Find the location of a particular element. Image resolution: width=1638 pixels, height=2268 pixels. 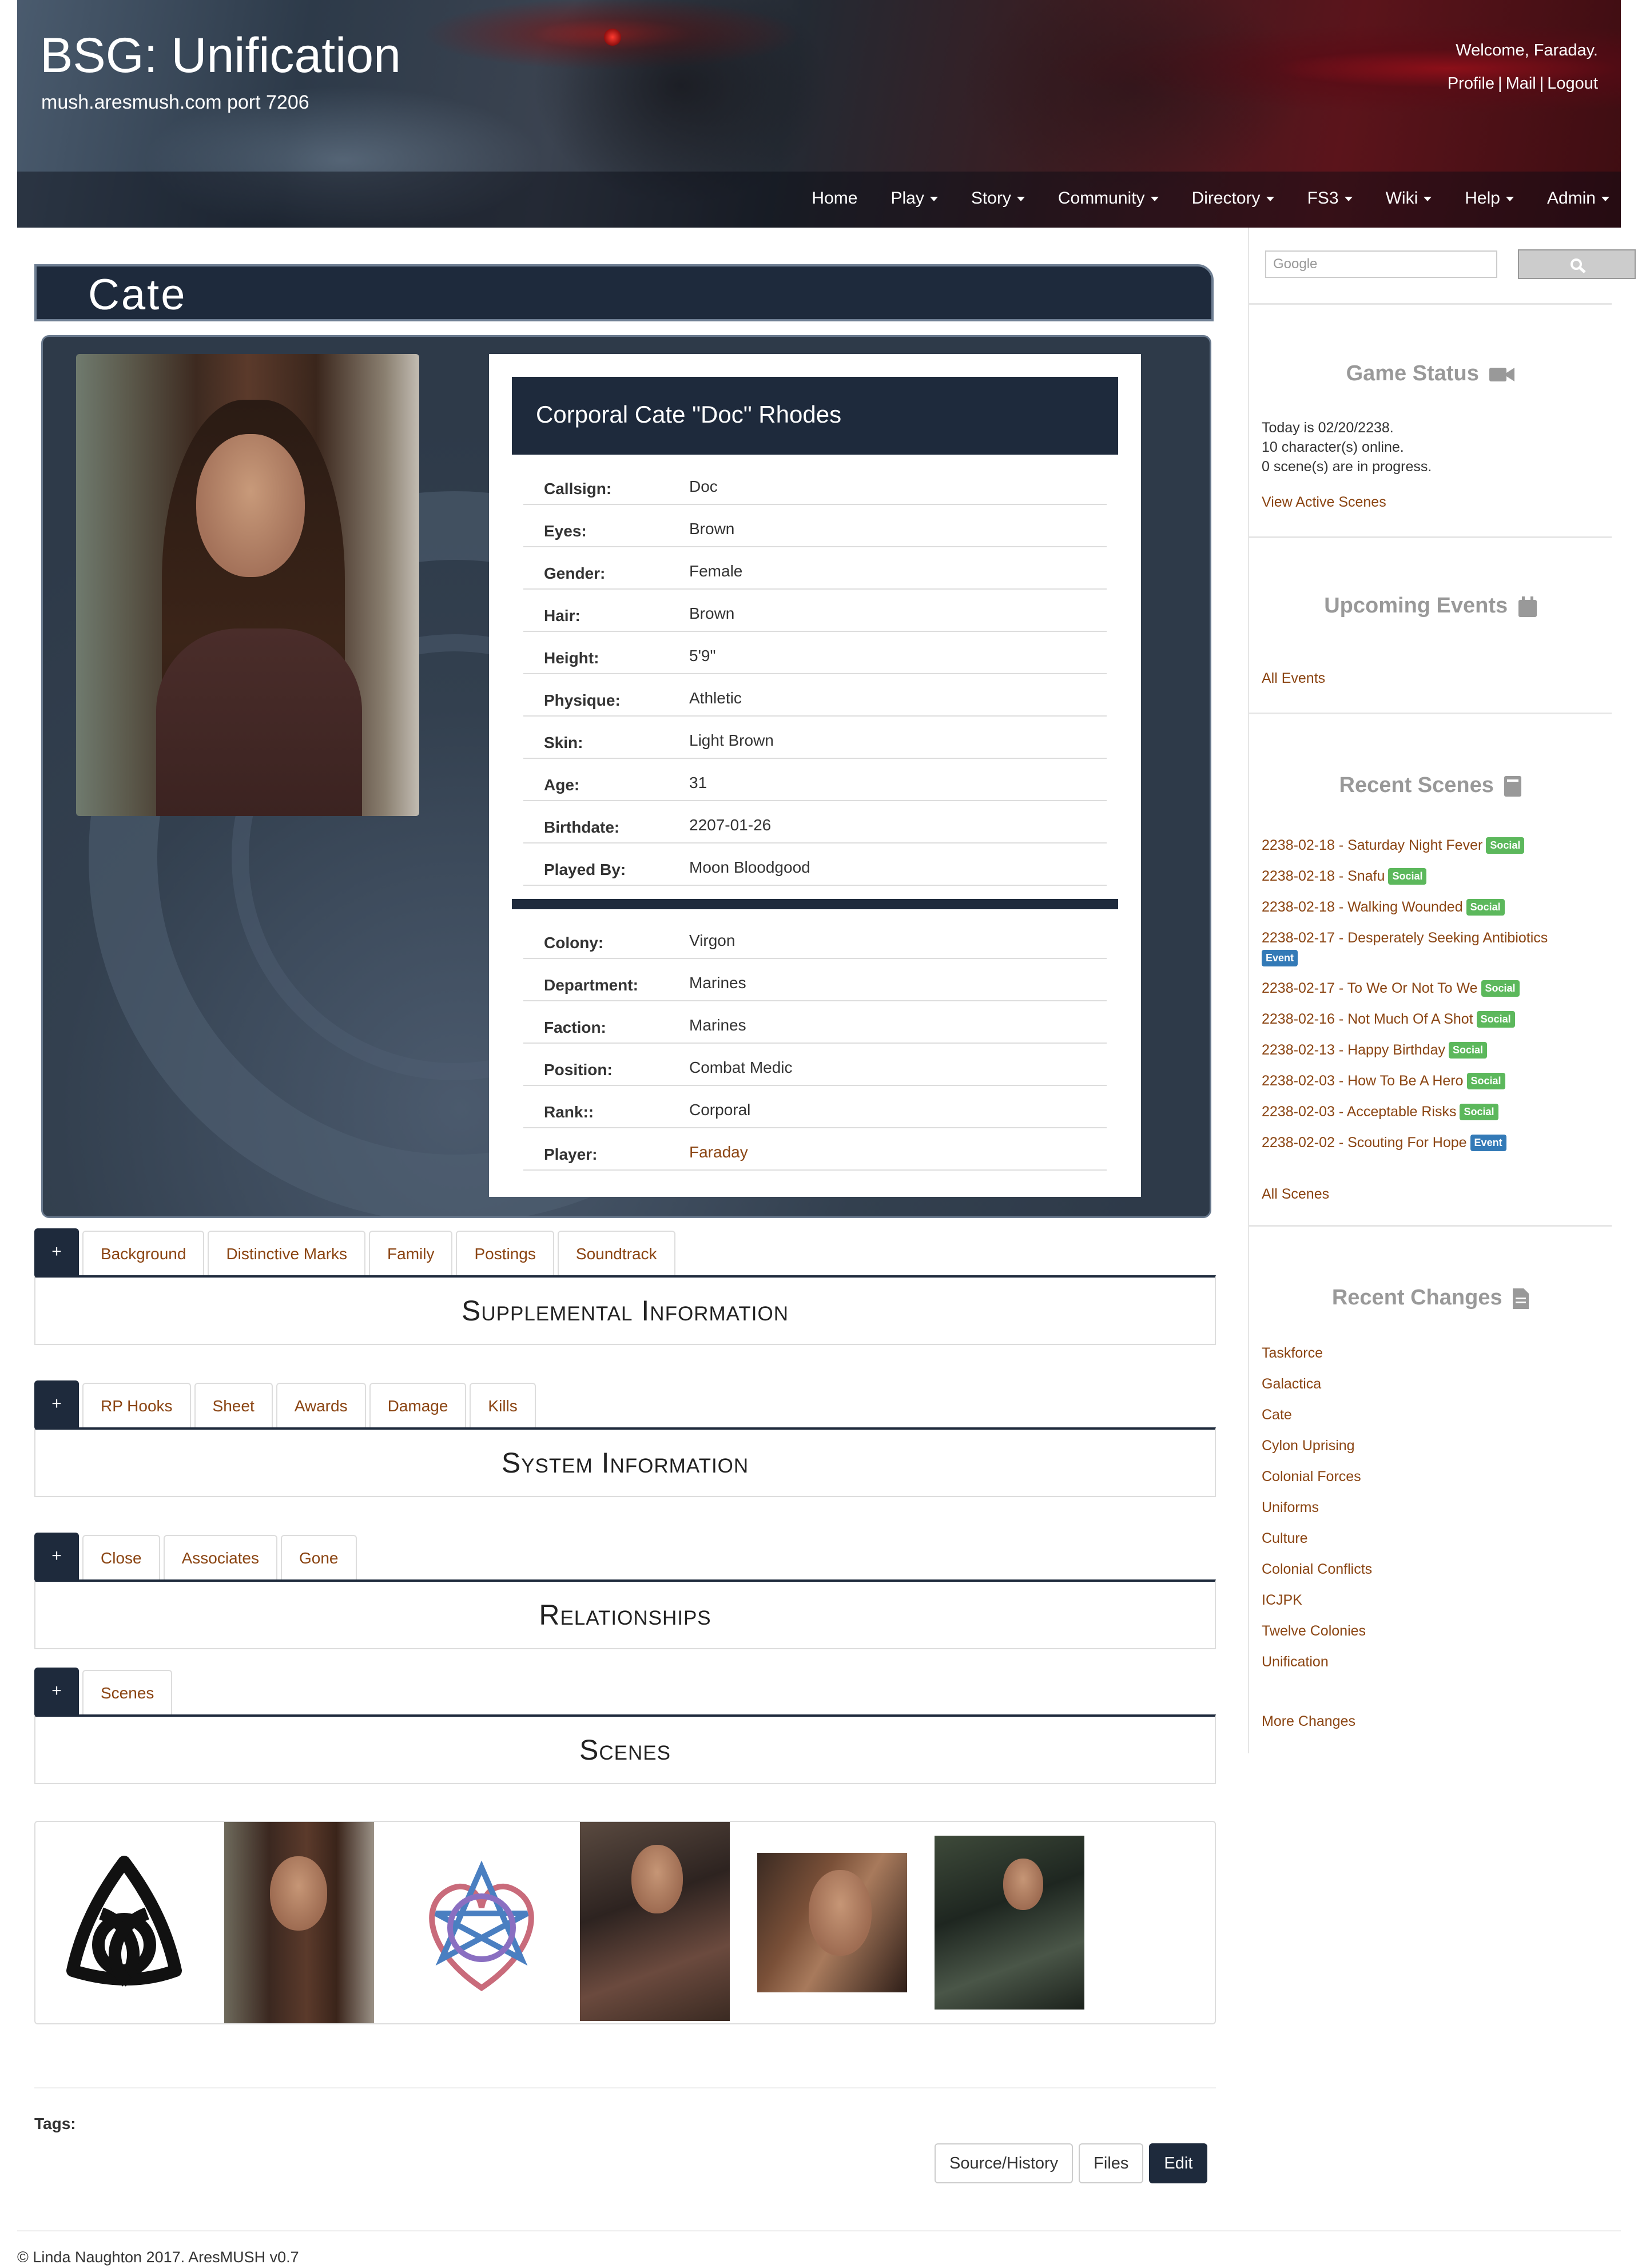

nav-wiki: Wiki is located at coordinates (1409, 199).